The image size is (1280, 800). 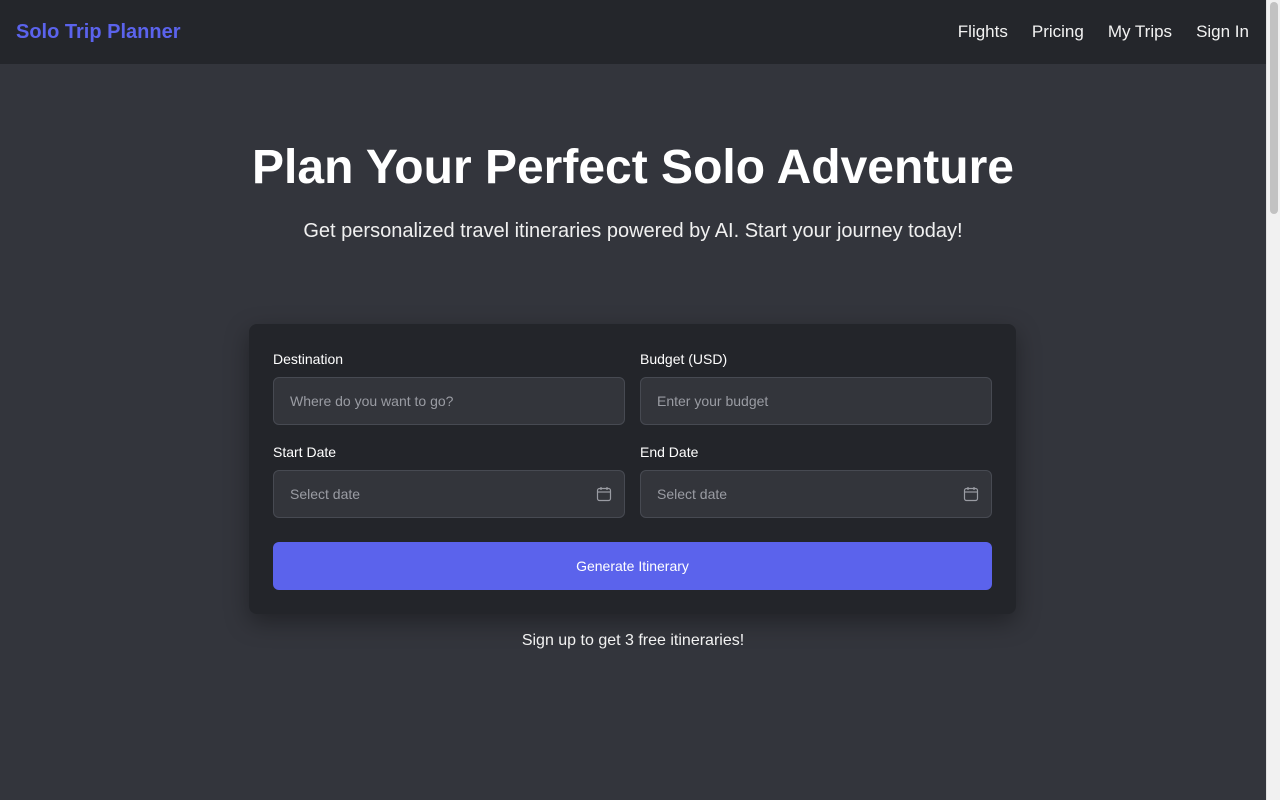 I want to click on scrollbar-thumb, so click(x=1274, y=108).